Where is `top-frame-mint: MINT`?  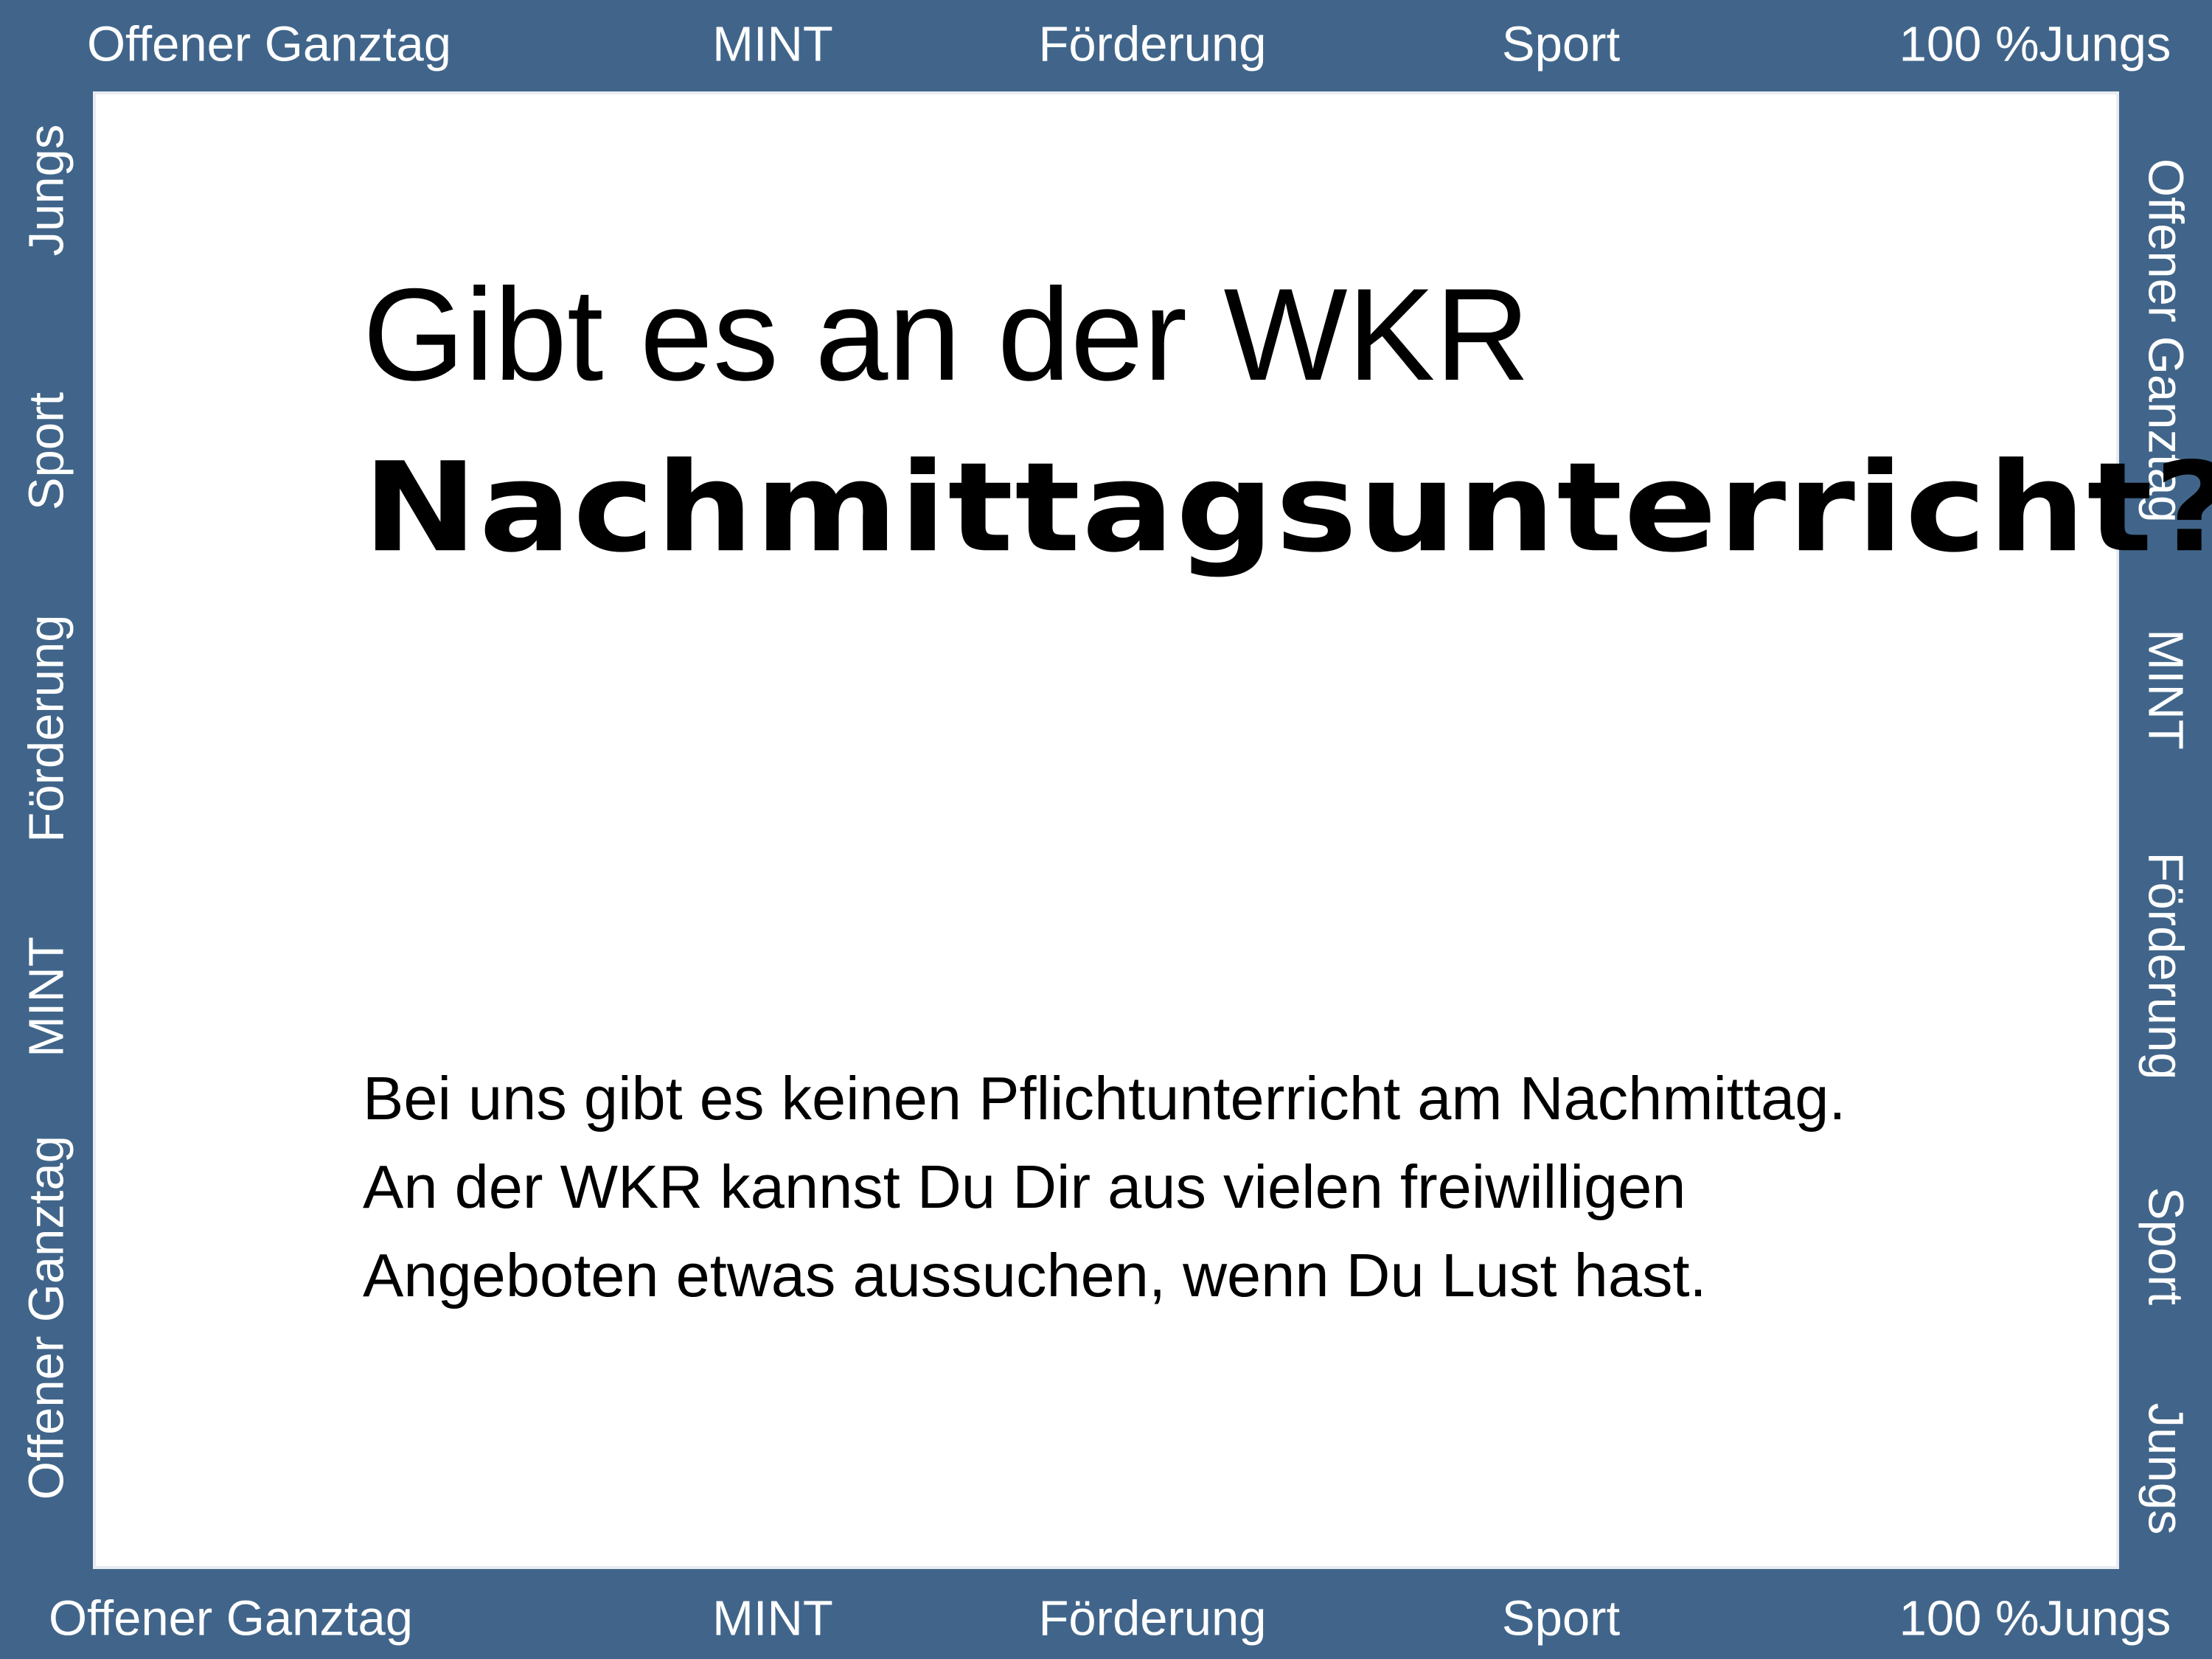
top-frame-mint: MINT is located at coordinates (772, 44).